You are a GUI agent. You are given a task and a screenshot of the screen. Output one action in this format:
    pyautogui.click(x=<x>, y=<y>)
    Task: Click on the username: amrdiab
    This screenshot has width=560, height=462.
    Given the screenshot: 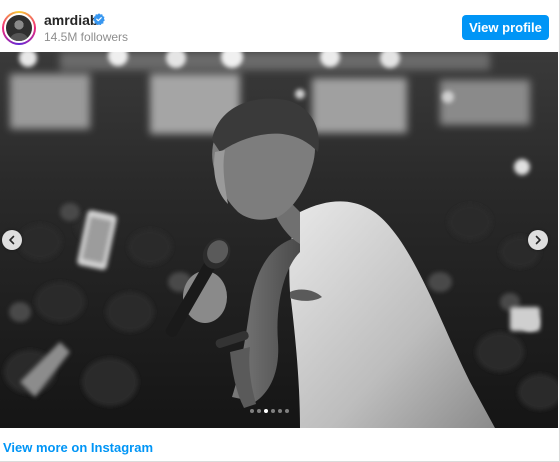 What is the action you would take?
    pyautogui.click(x=71, y=20)
    